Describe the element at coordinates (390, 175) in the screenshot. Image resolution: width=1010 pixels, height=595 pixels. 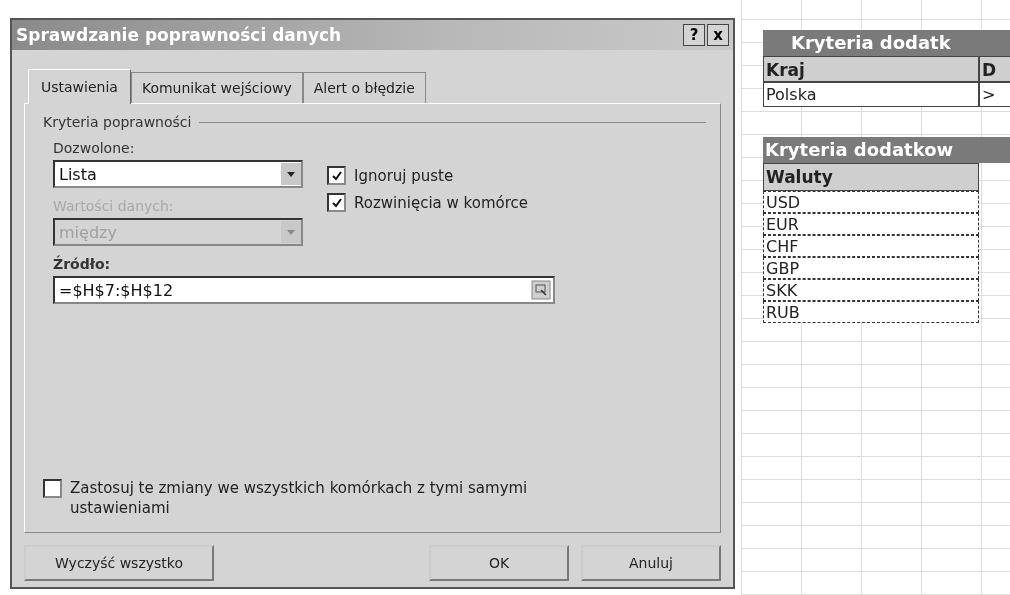
I see `checkbox-option: Ignoruj puste` at that location.